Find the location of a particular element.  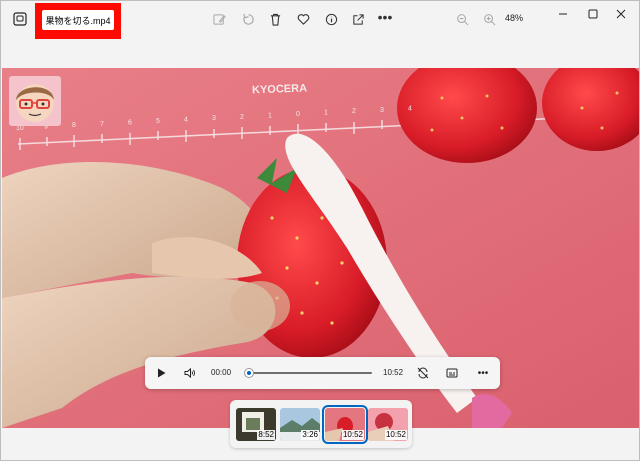

ruler-number: 7 is located at coordinates (102, 124).